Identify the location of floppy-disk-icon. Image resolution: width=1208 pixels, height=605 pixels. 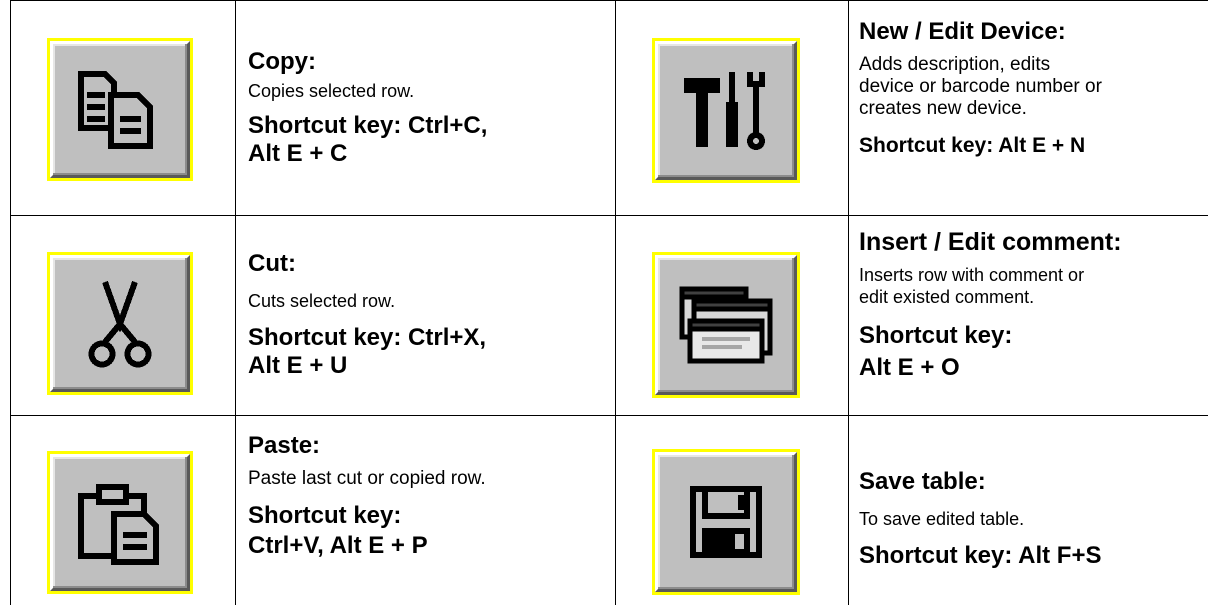
(726, 522).